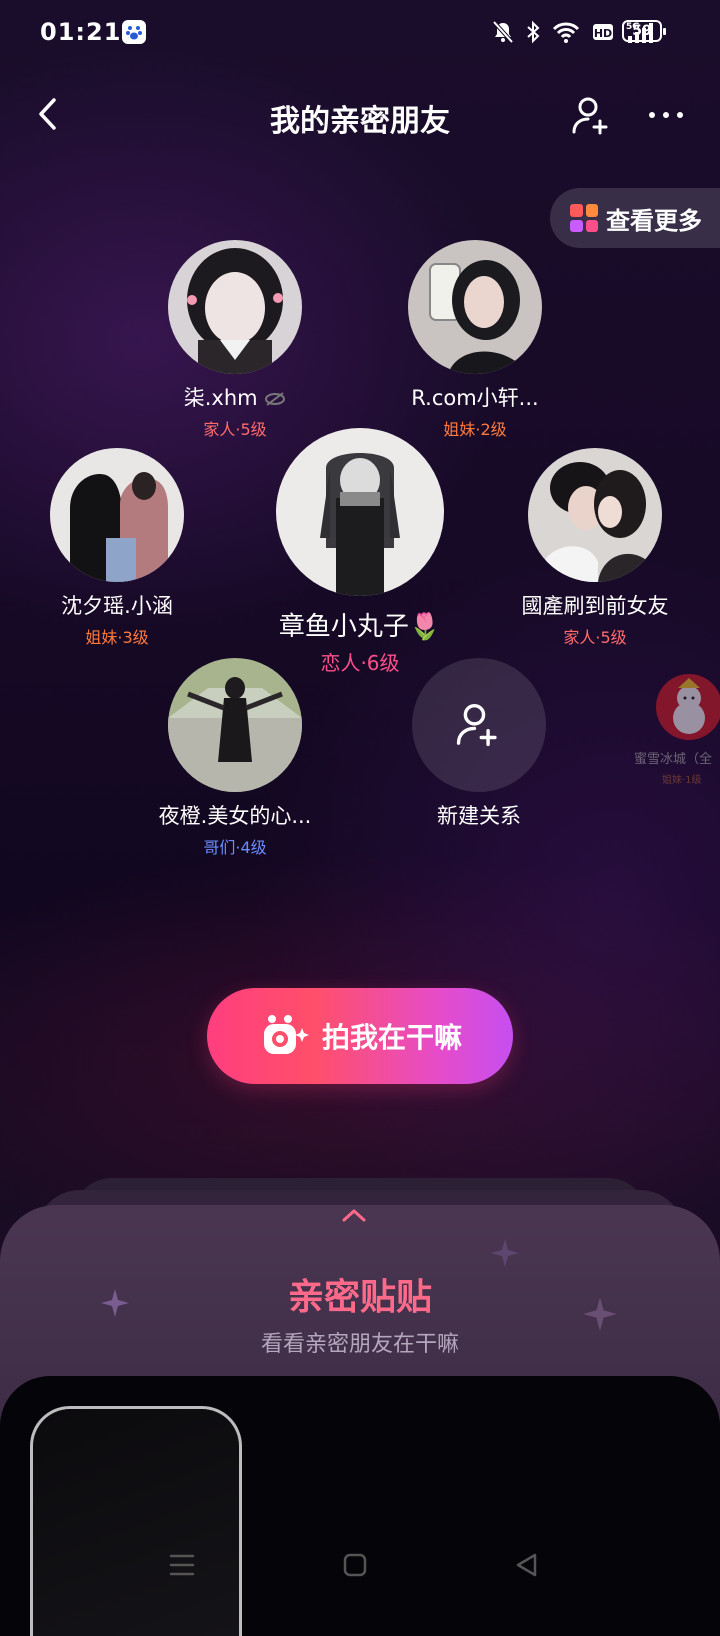  I want to click on grid-icon, so click(584, 218).